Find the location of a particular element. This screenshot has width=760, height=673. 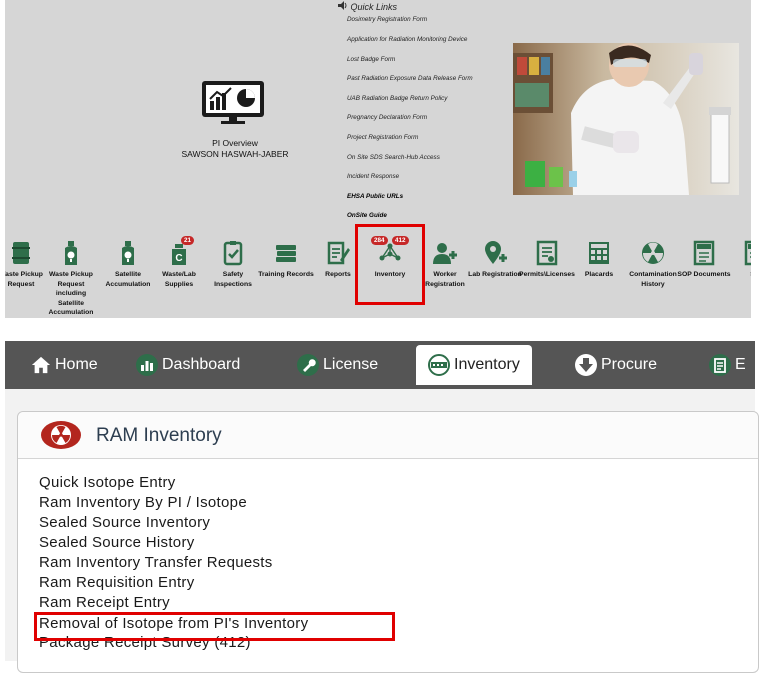

tab-label: Home is located at coordinates (76, 364).